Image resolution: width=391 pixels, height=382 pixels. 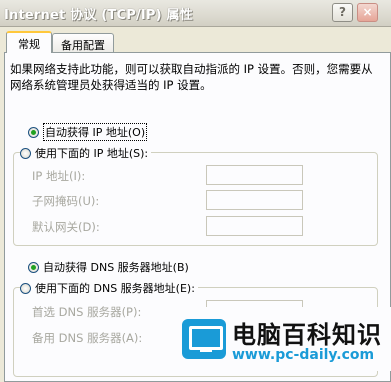 I want to click on help-icon: ?, so click(x=342, y=12).